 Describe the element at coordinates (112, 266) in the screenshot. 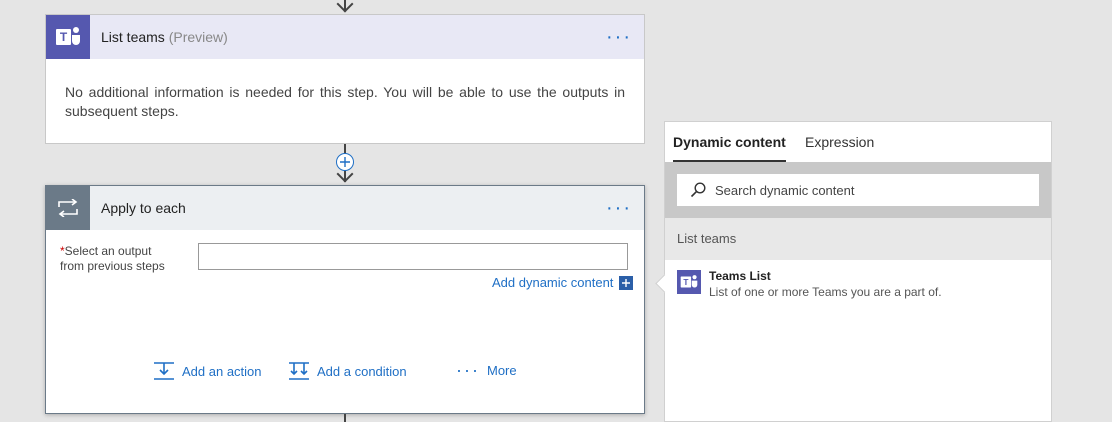

I see `select-output-label-line2: from previous steps` at that location.